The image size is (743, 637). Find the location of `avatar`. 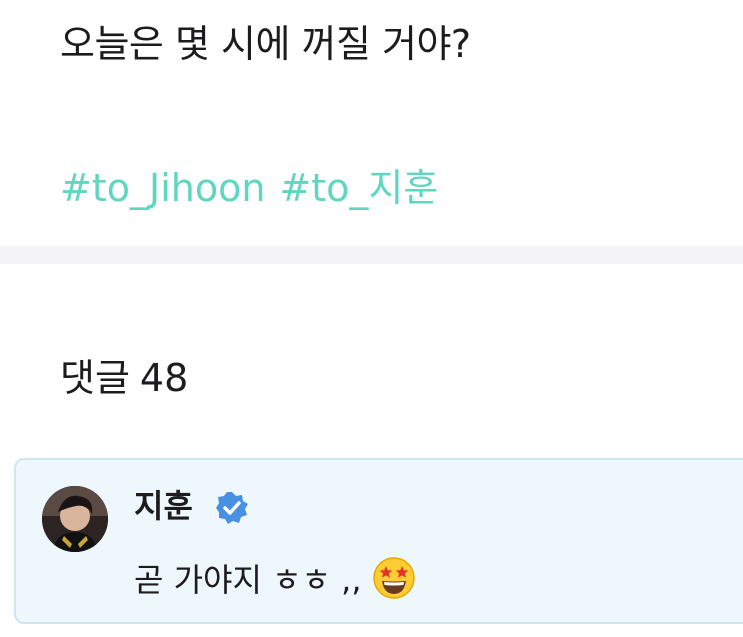

avatar is located at coordinates (75, 519).